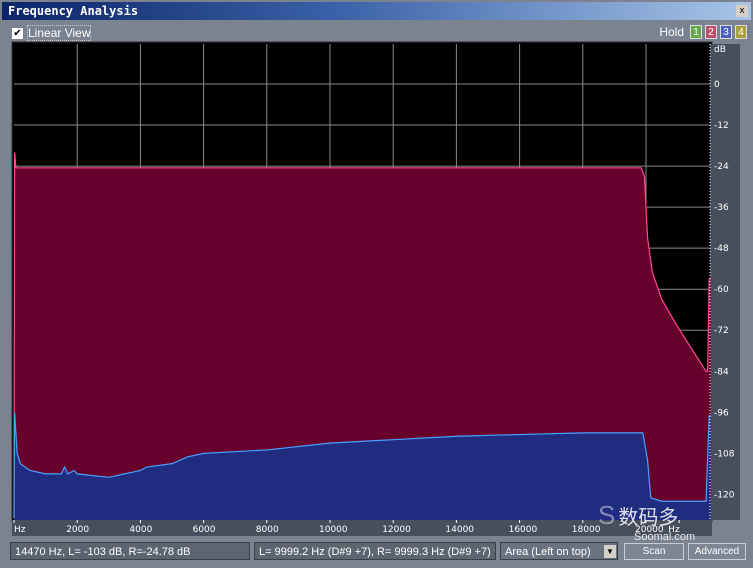 This screenshot has width=753, height=568. I want to click on y-tick-label: -72, so click(721, 331).